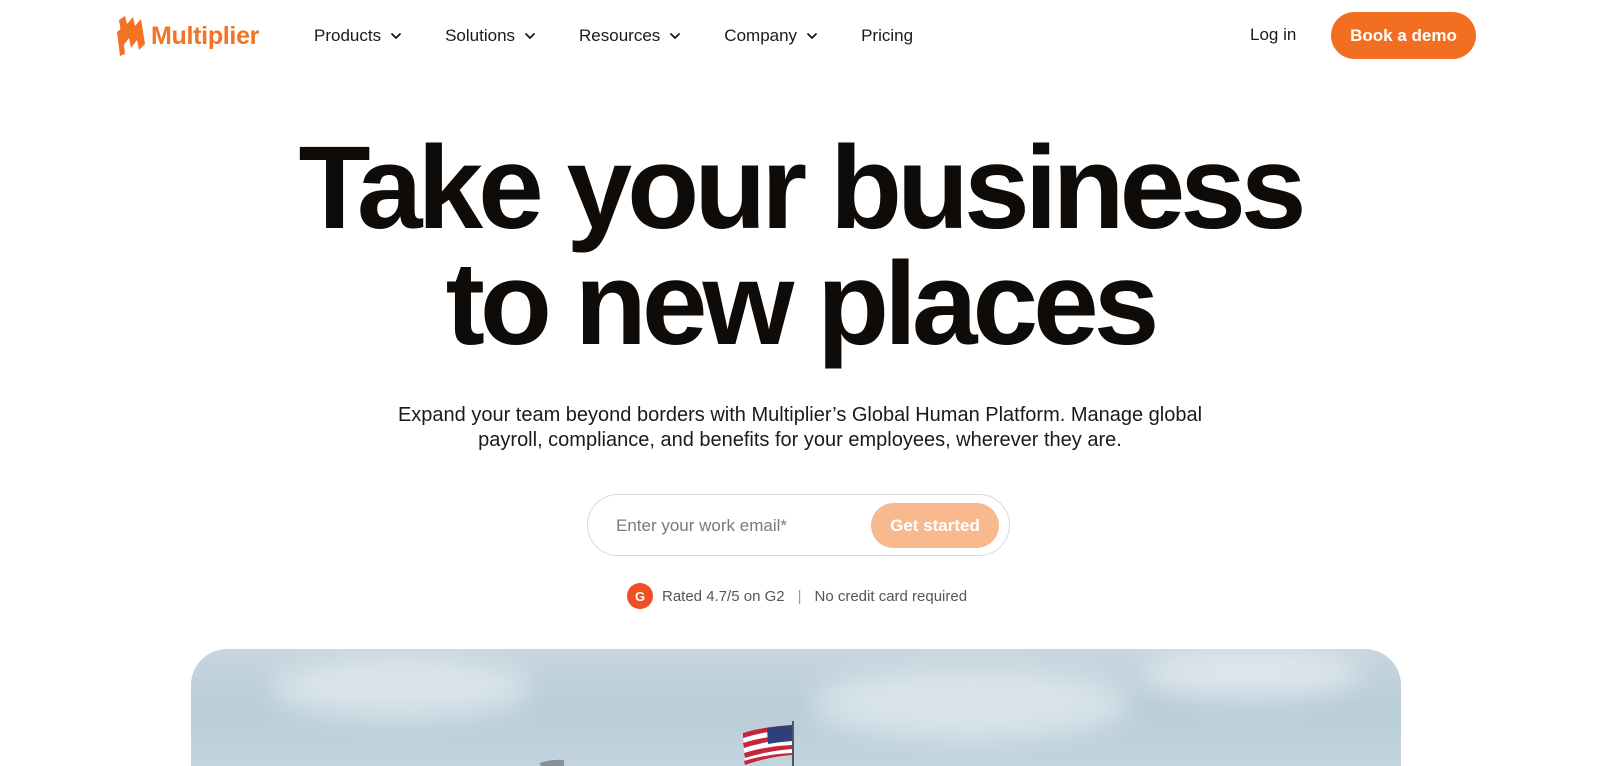  I want to click on nav-products: Products, so click(358, 36).